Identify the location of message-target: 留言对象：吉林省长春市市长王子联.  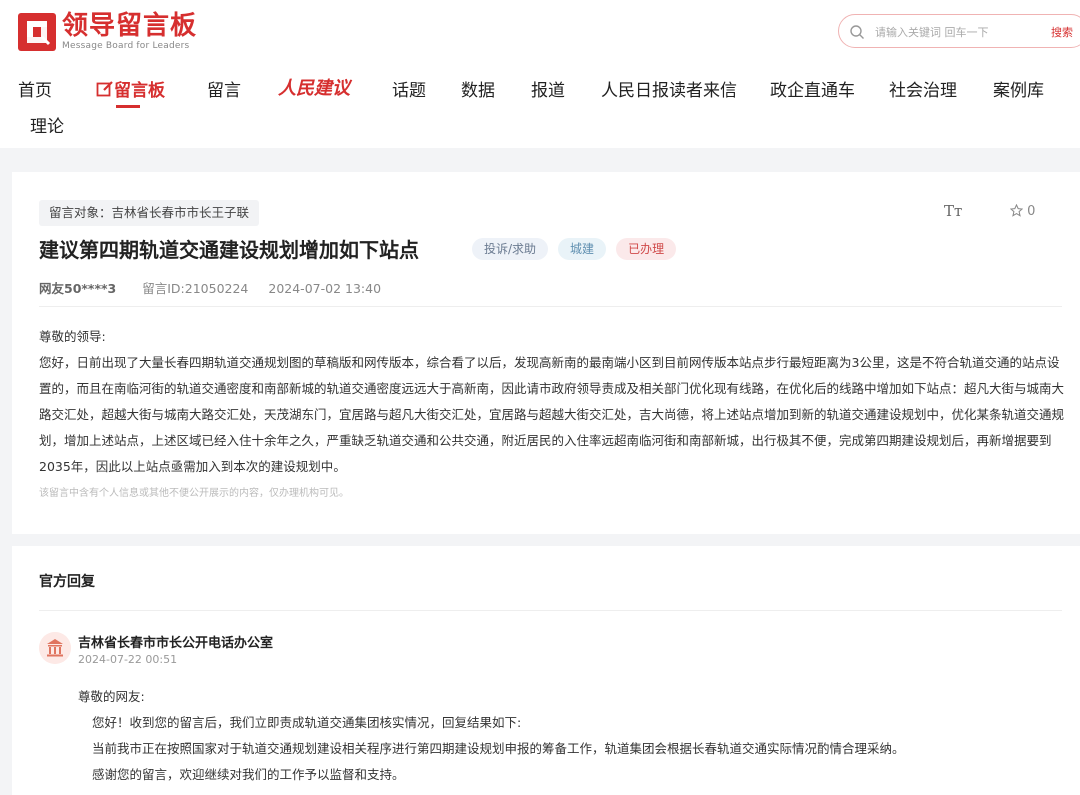
(149, 213).